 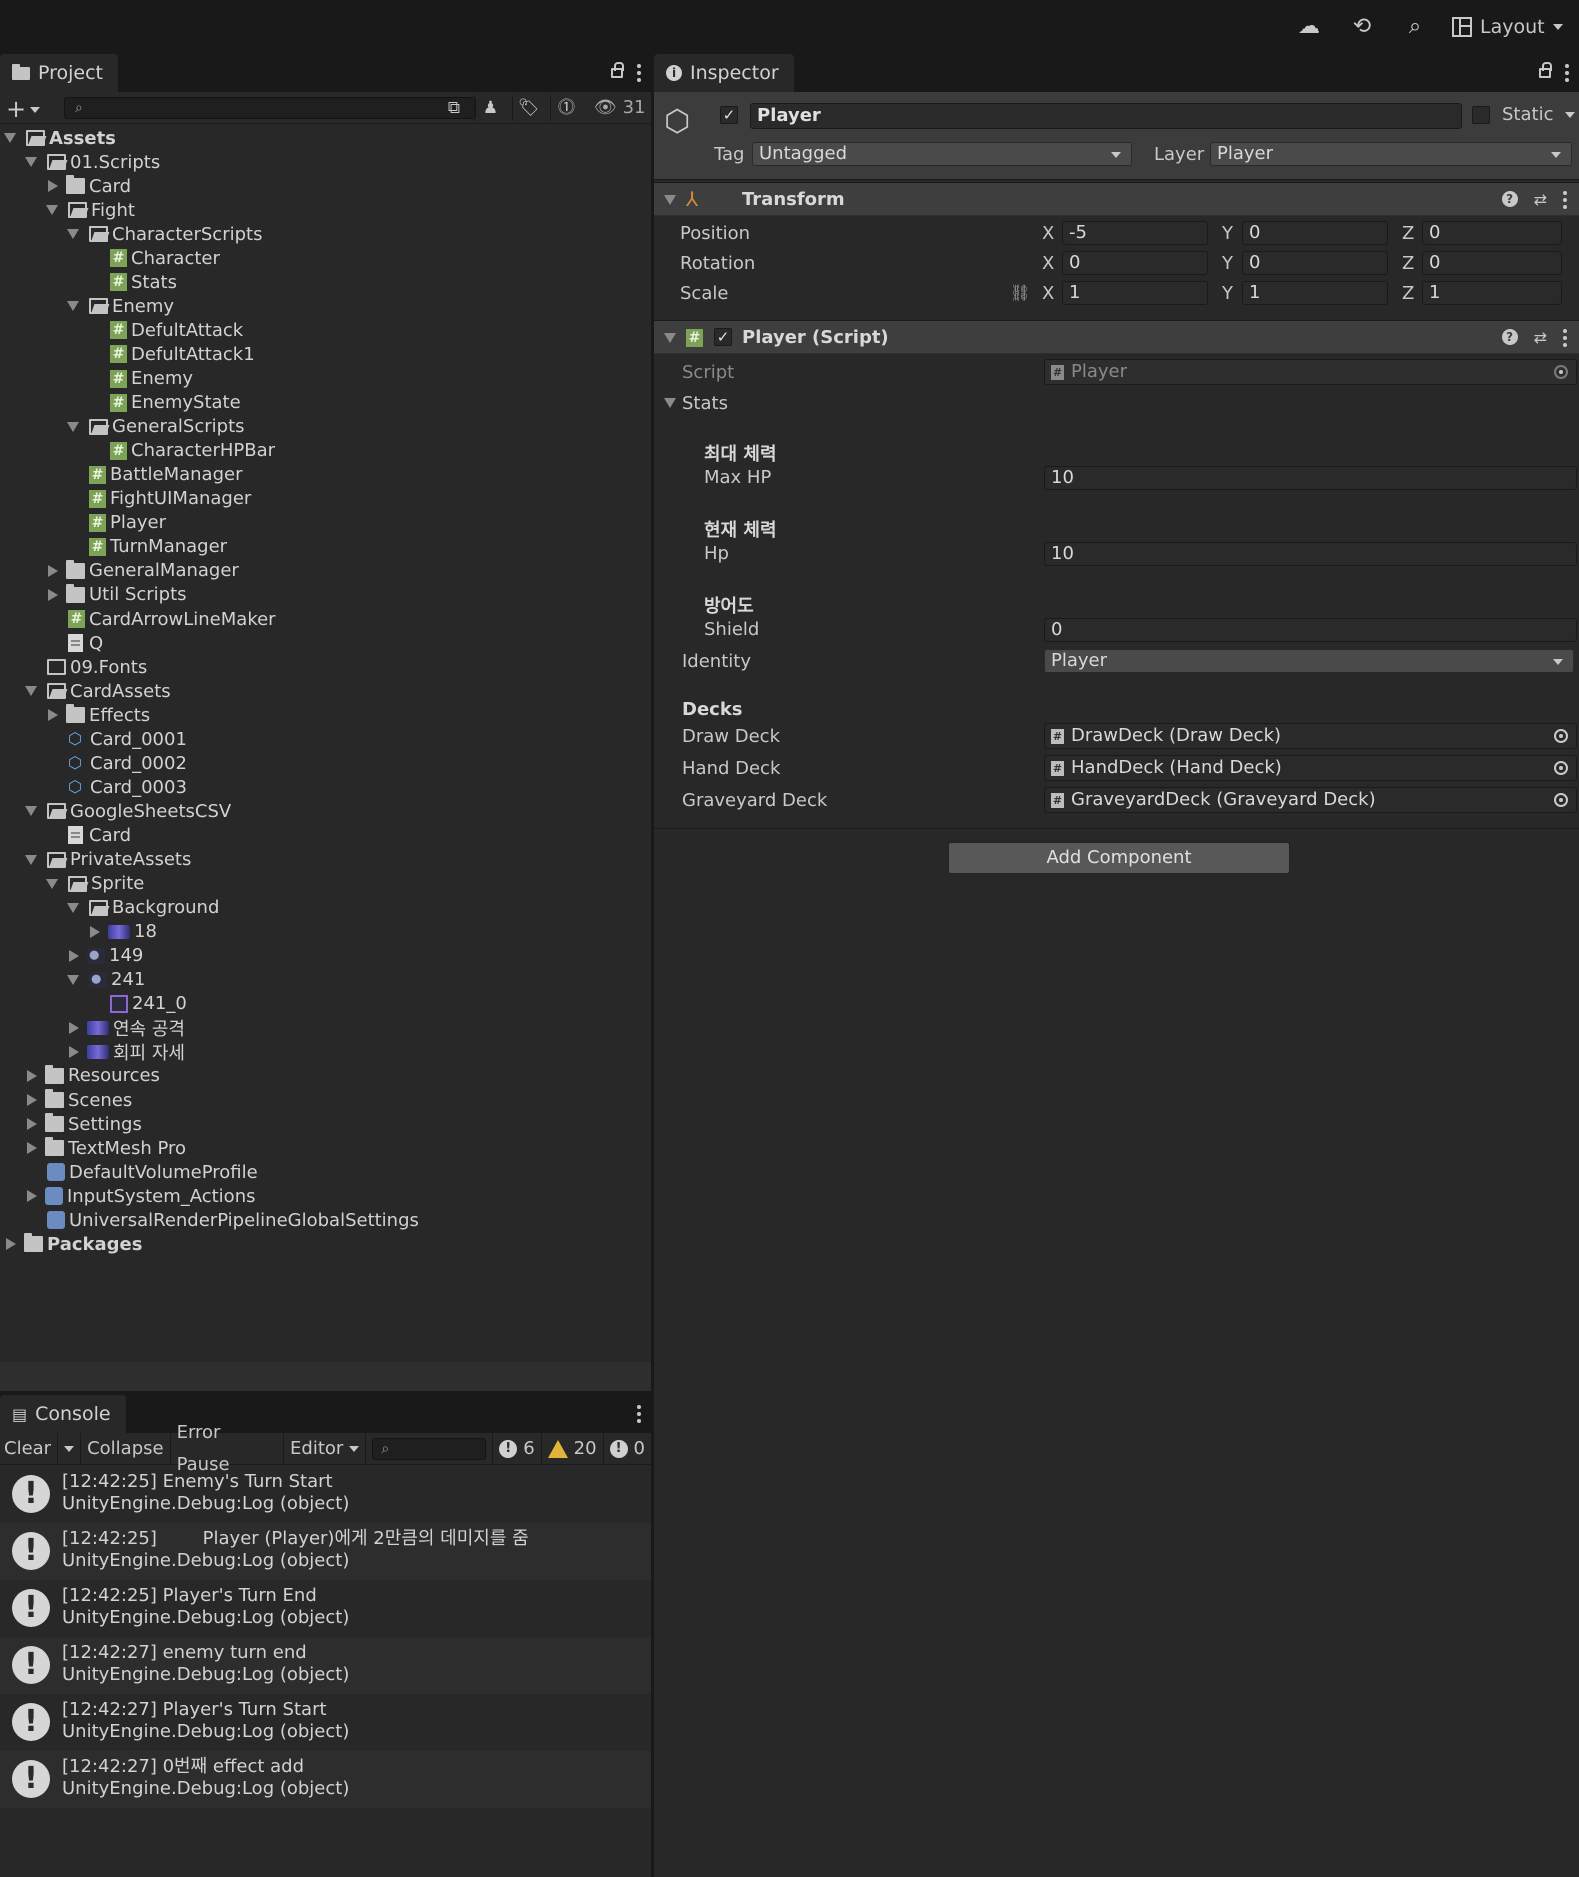 I want to click on tree-item: GoogleSheetsCSV, so click(x=325, y=811).